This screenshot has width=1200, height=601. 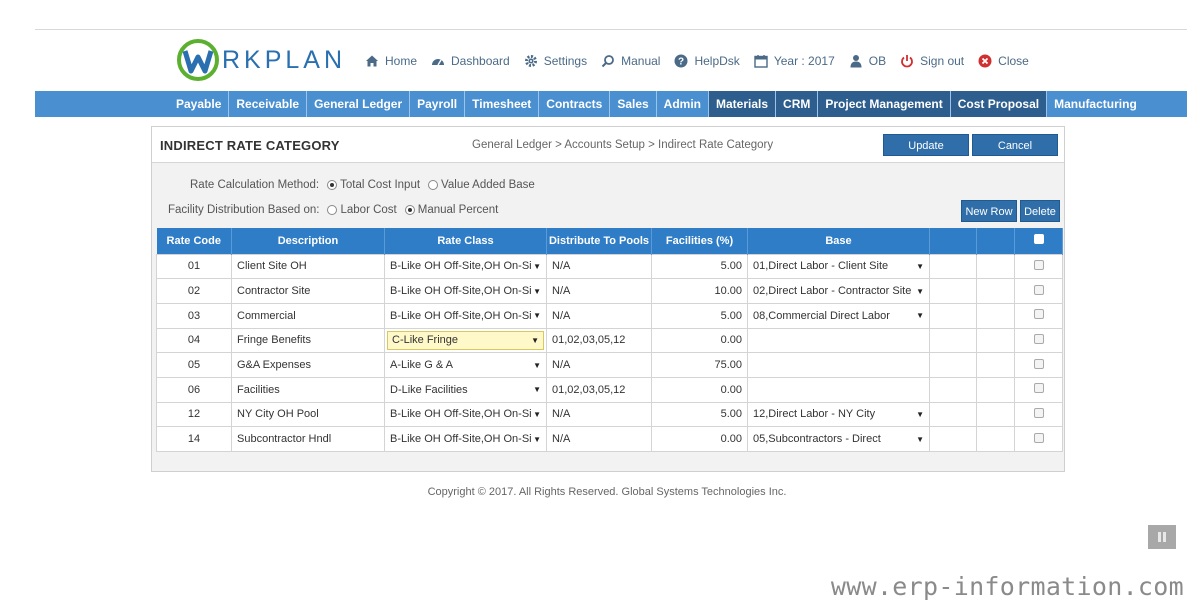 I want to click on nav-contracts: Contracts, so click(x=575, y=104).